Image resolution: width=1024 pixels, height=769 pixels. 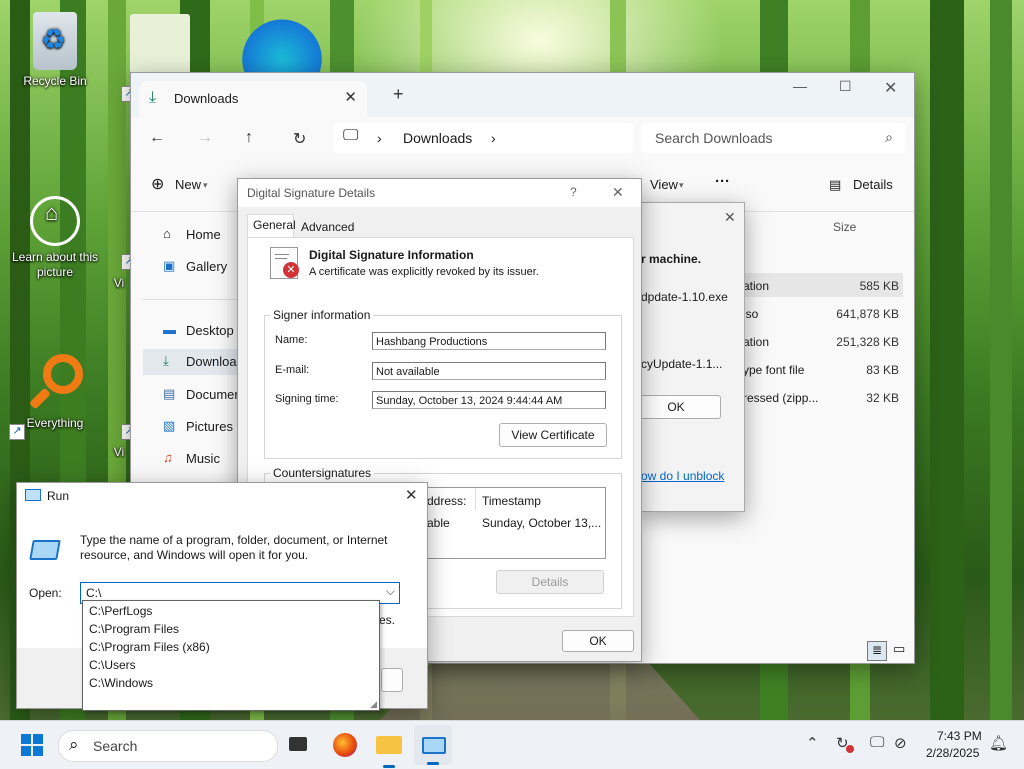 I want to click on up-icon: ↑, so click(x=249, y=138).